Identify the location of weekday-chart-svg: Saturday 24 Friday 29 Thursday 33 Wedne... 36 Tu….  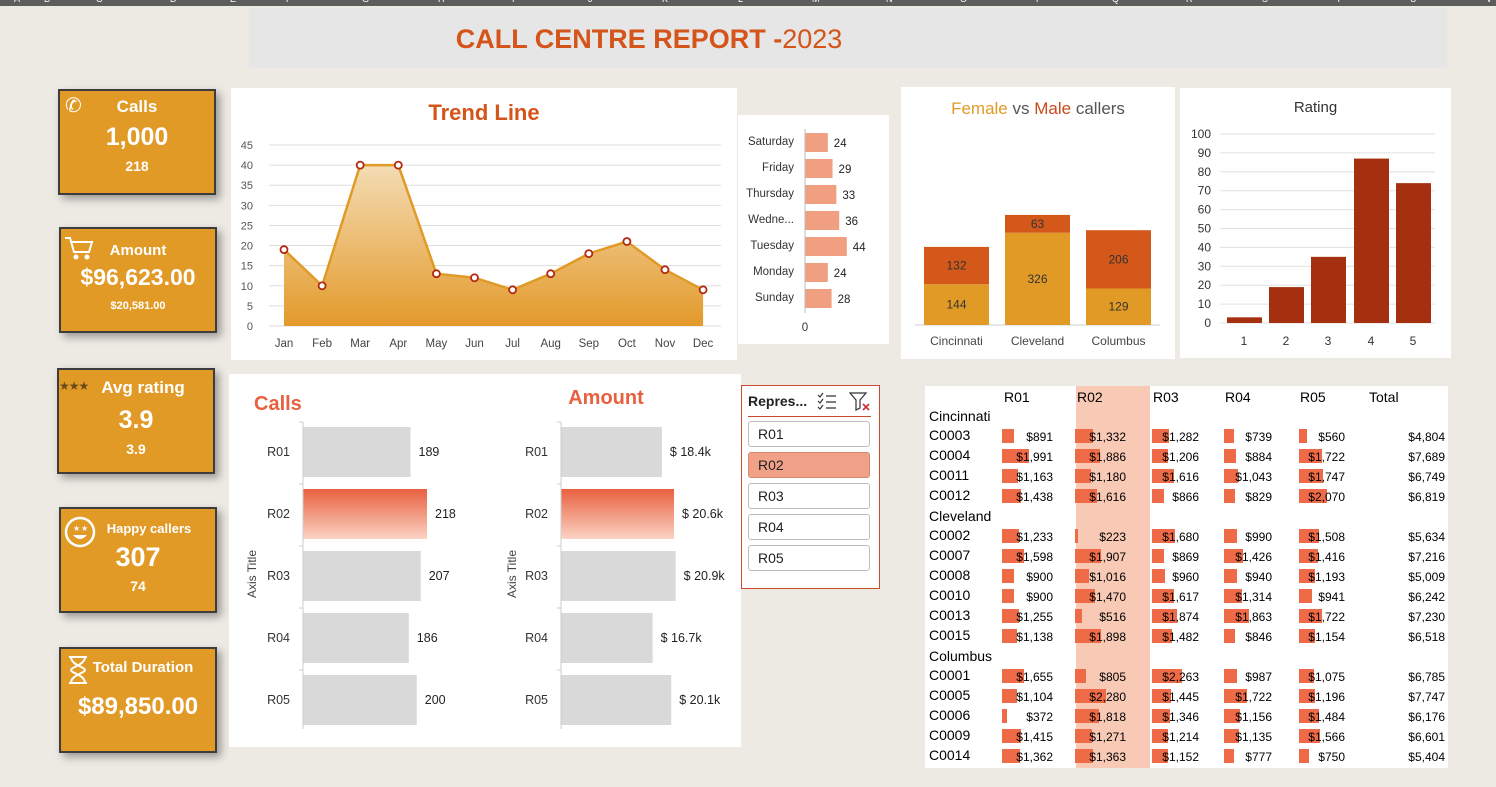
(806, 231).